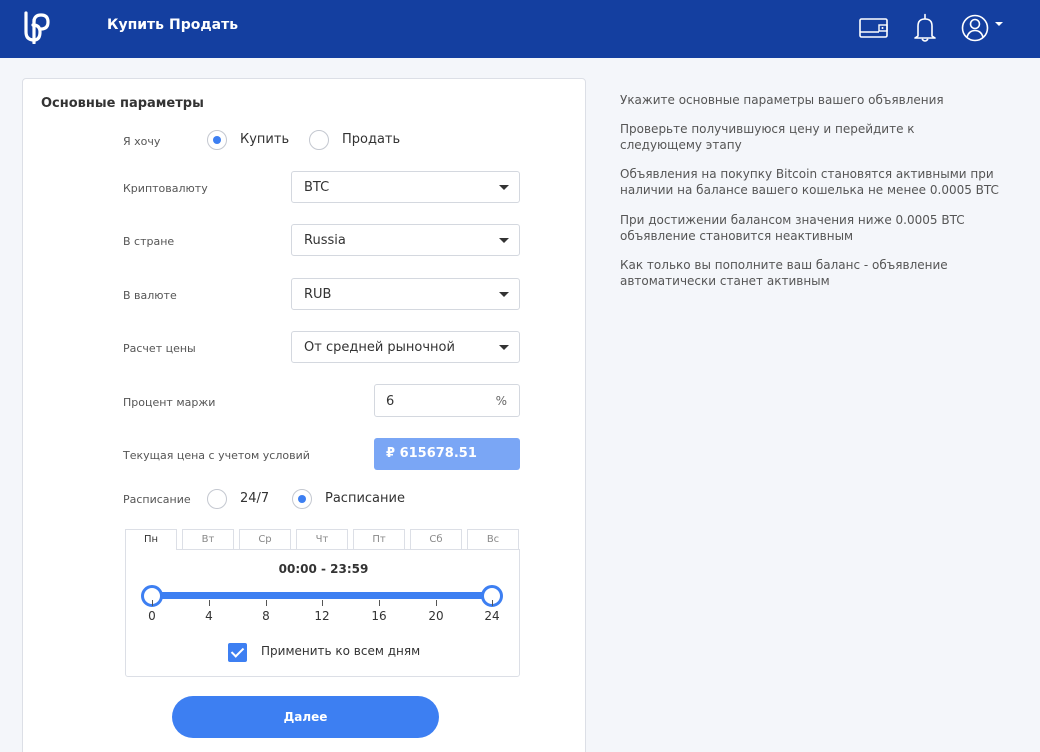 This screenshot has width=1040, height=752. What do you see at coordinates (255, 498) in the screenshot?
I see `schedule-247-label: 24/7` at bounding box center [255, 498].